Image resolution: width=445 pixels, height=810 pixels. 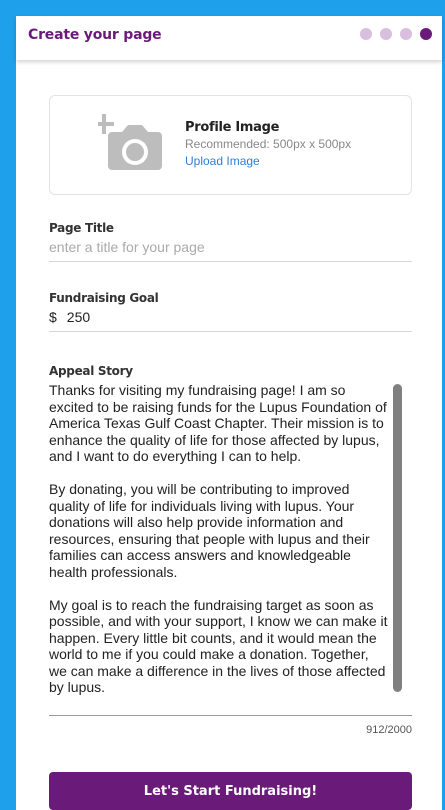 I want to click on currency-symbol: $, so click(x=53, y=317).